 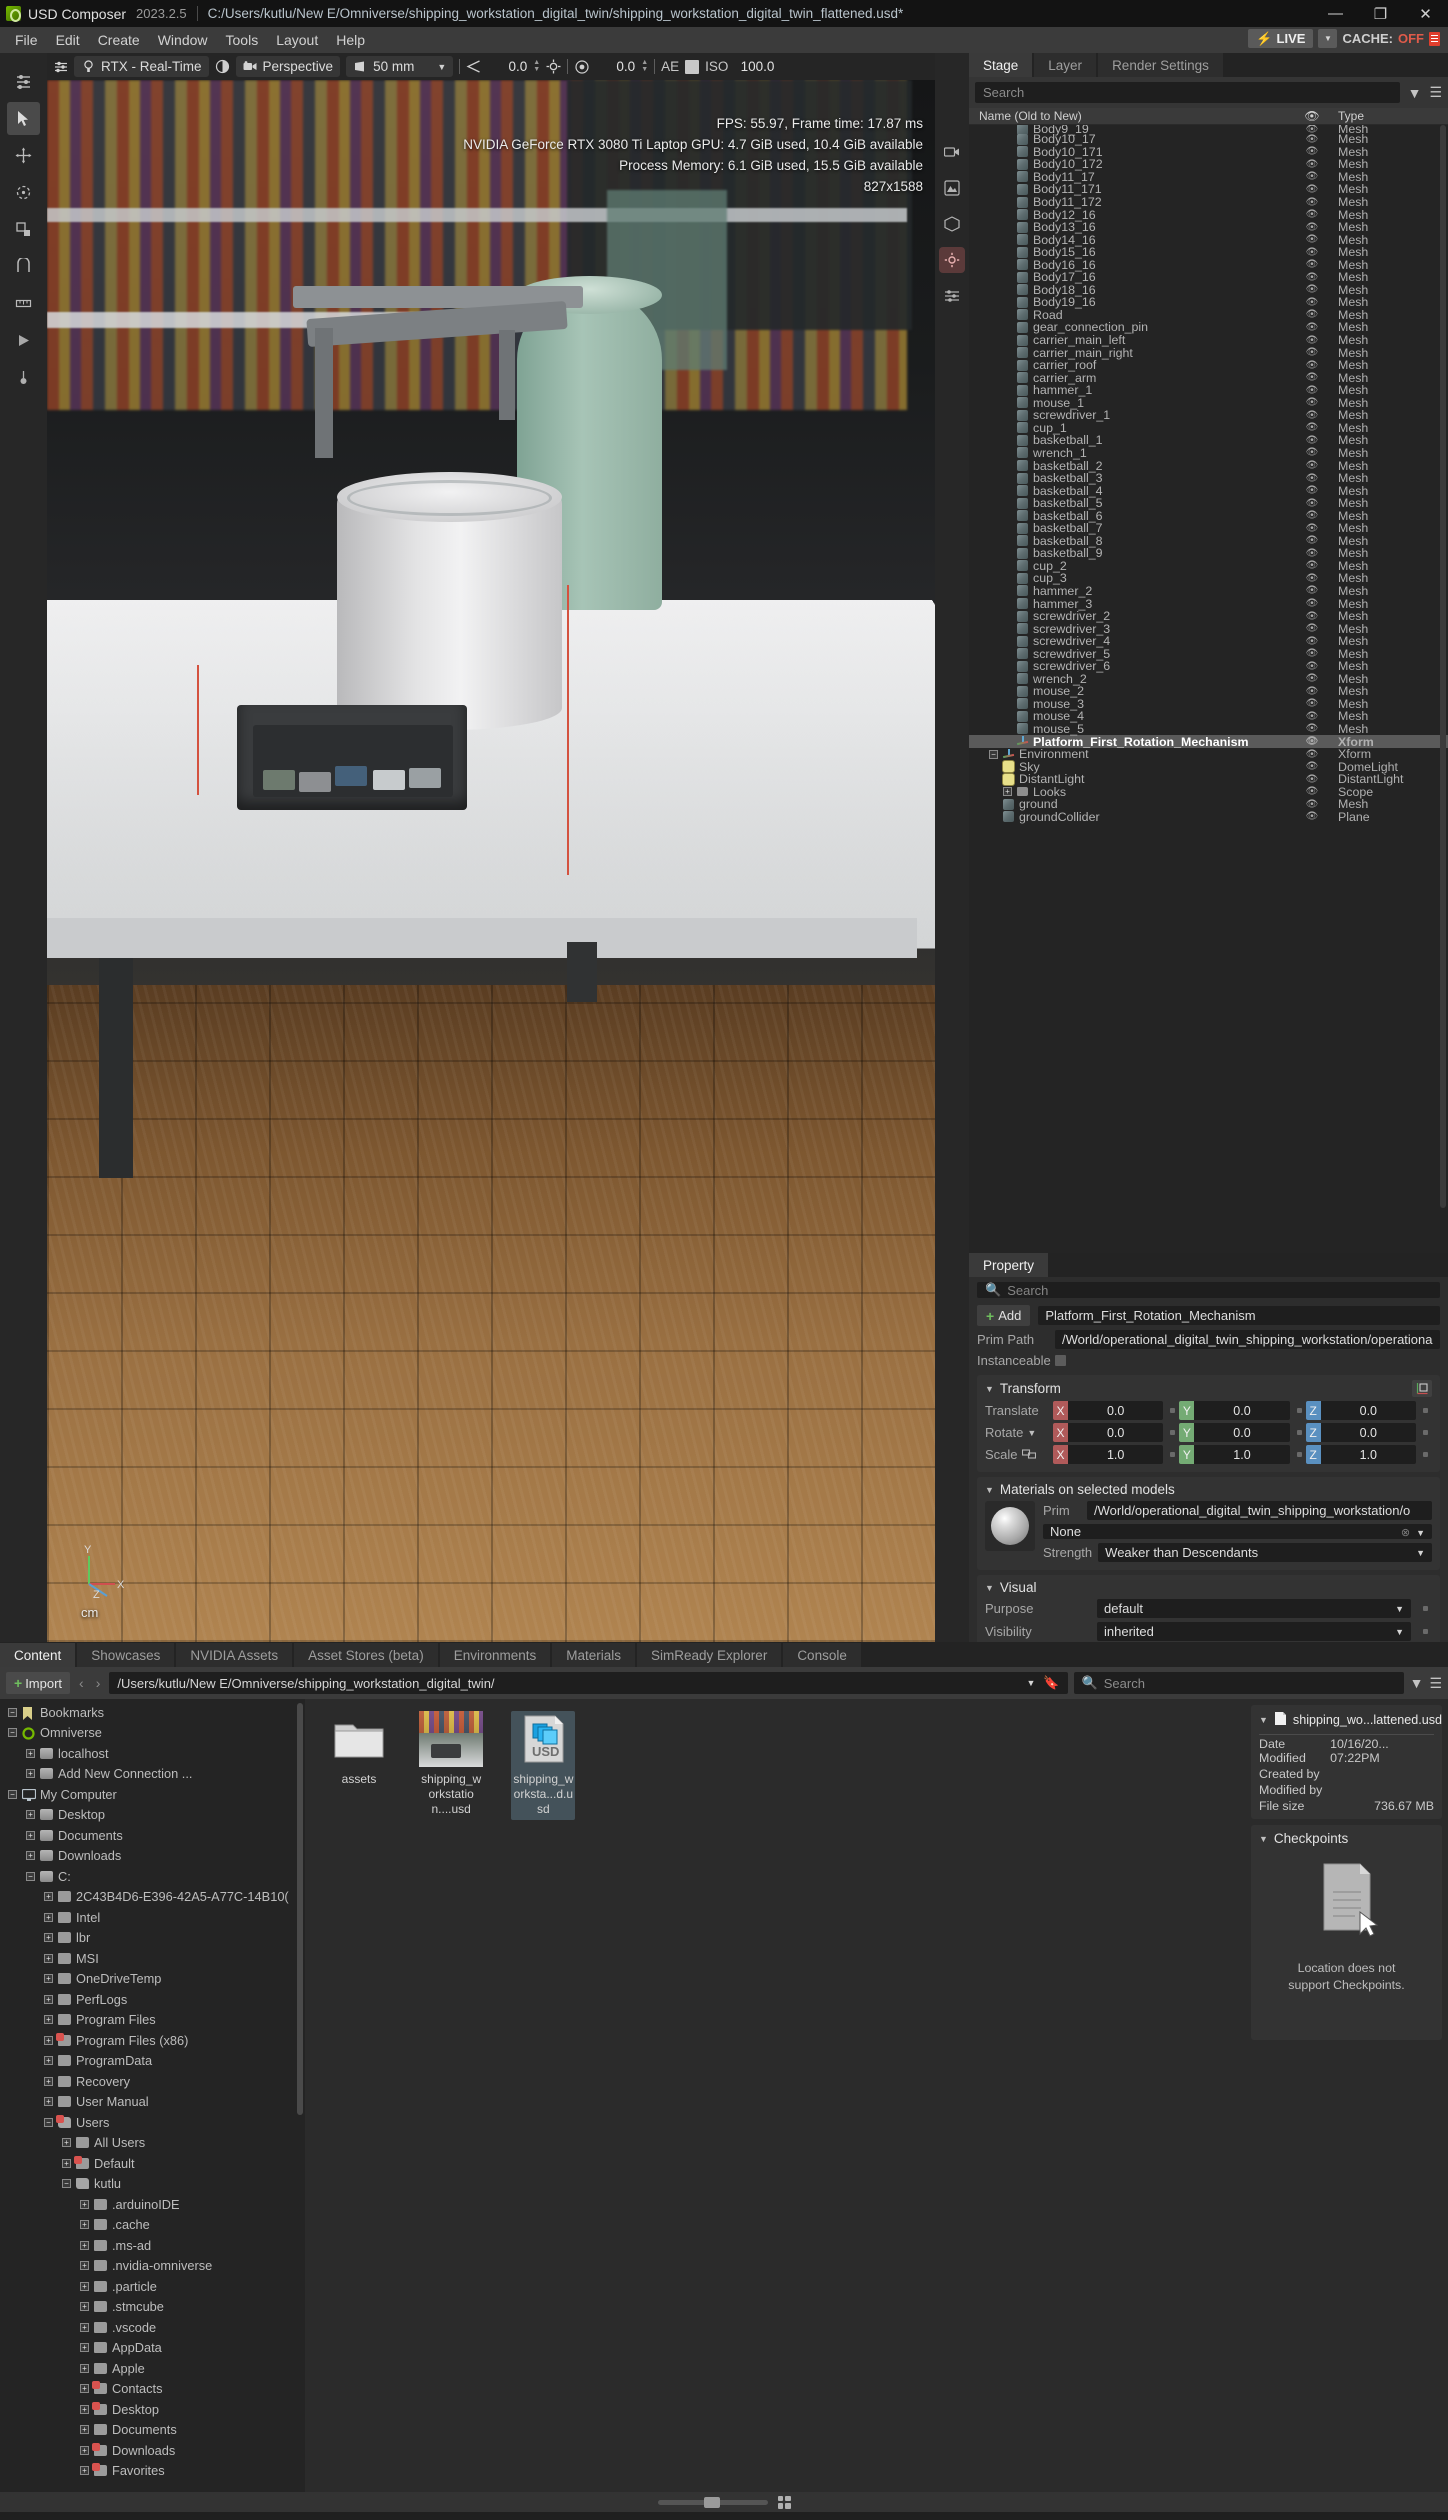 What do you see at coordinates (152, 2266) in the screenshot?
I see `file-tree-row: + .nvidia-omniverse` at bounding box center [152, 2266].